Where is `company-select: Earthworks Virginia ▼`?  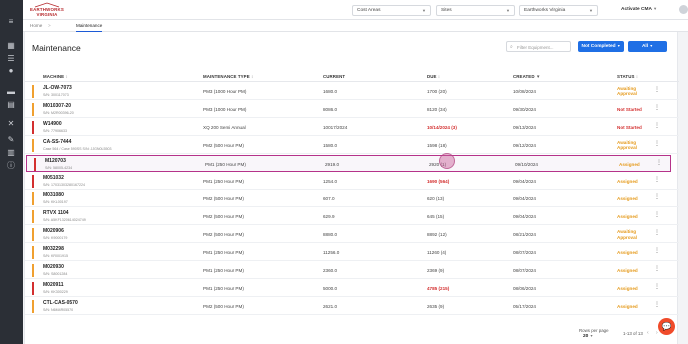 company-select: Earthworks Virginia ▼ is located at coordinates (558, 10).